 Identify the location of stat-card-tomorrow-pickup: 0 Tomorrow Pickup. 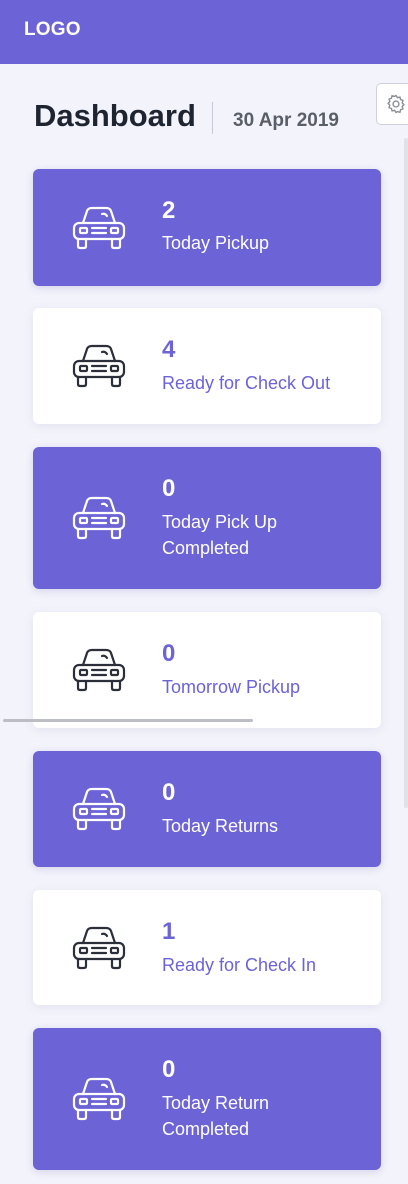
(207, 670).